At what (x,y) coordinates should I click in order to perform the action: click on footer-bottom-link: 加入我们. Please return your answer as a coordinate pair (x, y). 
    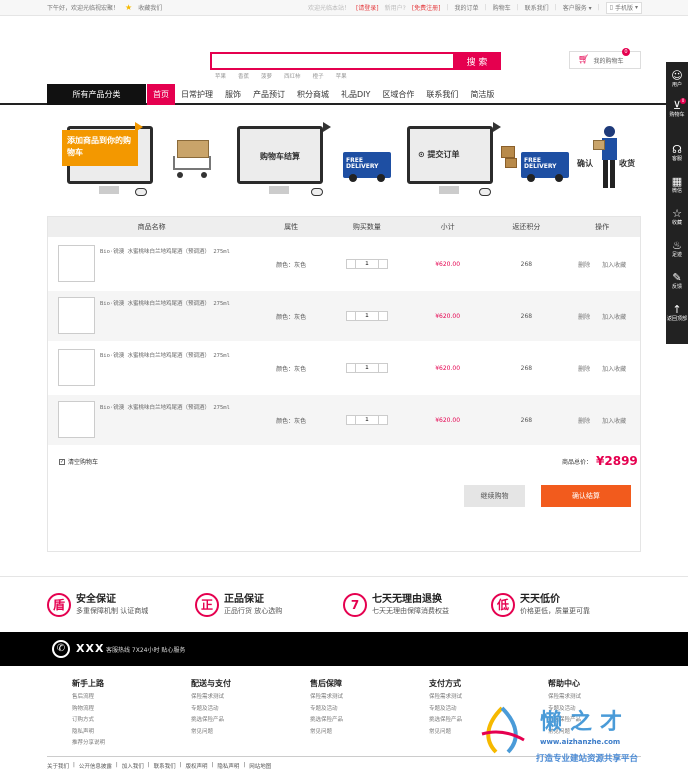
    Looking at the image, I should click on (133, 766).